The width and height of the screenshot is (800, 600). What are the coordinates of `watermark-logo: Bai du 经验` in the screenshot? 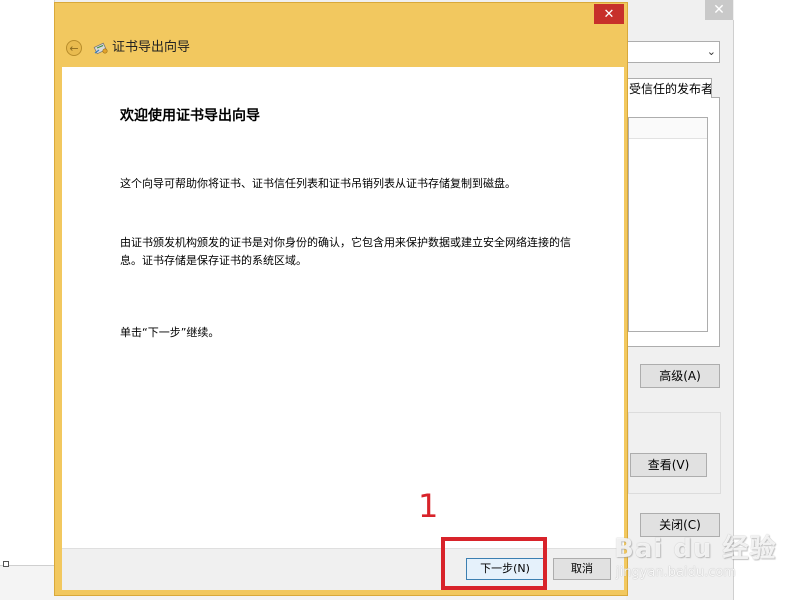 It's located at (695, 549).